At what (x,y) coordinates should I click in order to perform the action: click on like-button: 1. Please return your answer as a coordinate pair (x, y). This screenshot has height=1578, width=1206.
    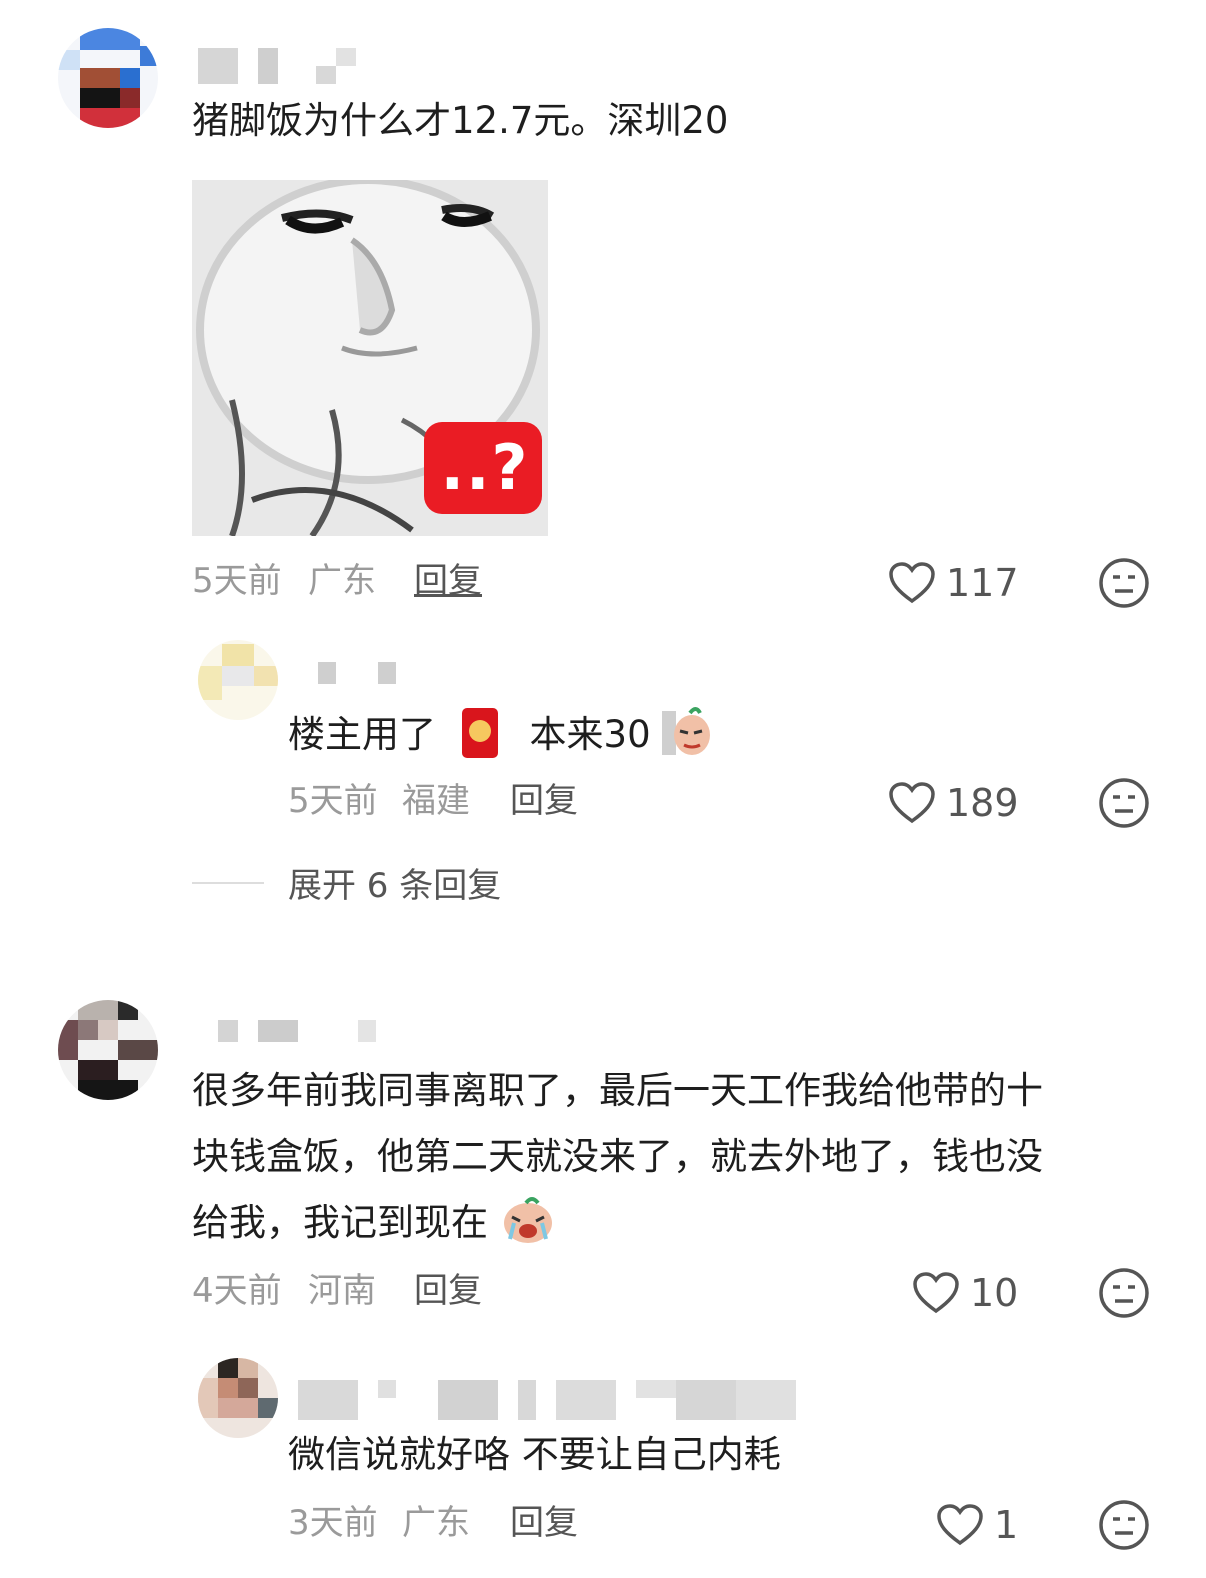
    Looking at the image, I should click on (977, 1525).